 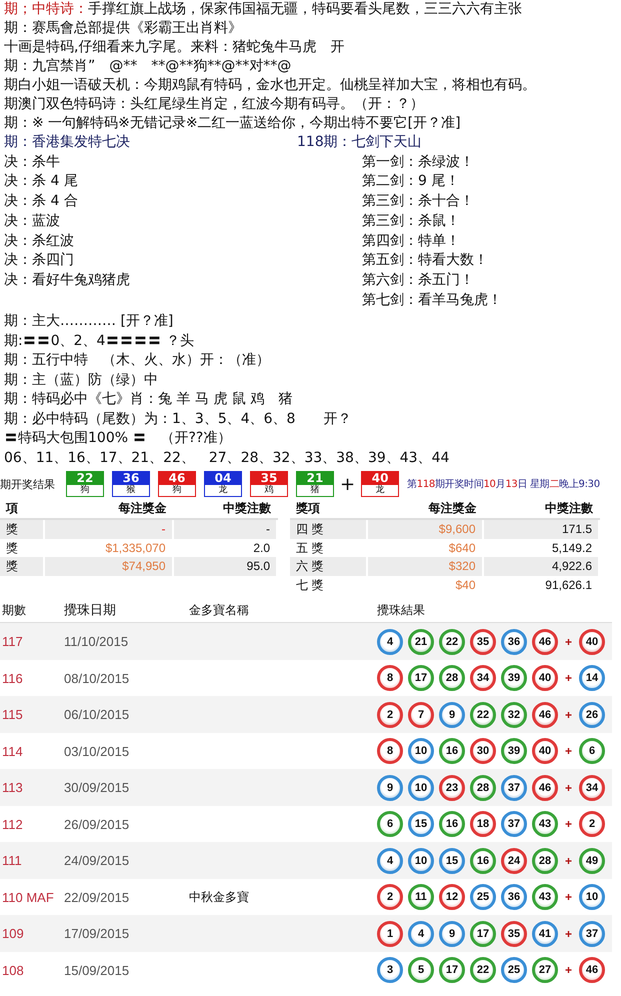 I want to click on table-cell: $40, so click(x=424, y=585).